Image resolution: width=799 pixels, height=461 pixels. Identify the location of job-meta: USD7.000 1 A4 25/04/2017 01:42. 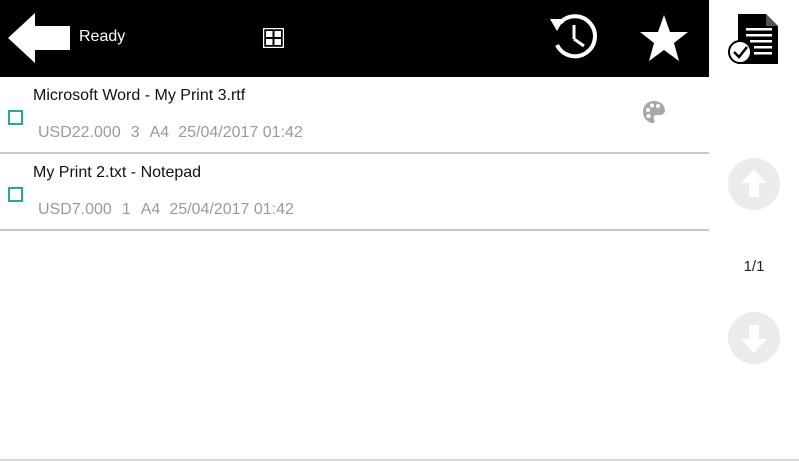
(171, 210).